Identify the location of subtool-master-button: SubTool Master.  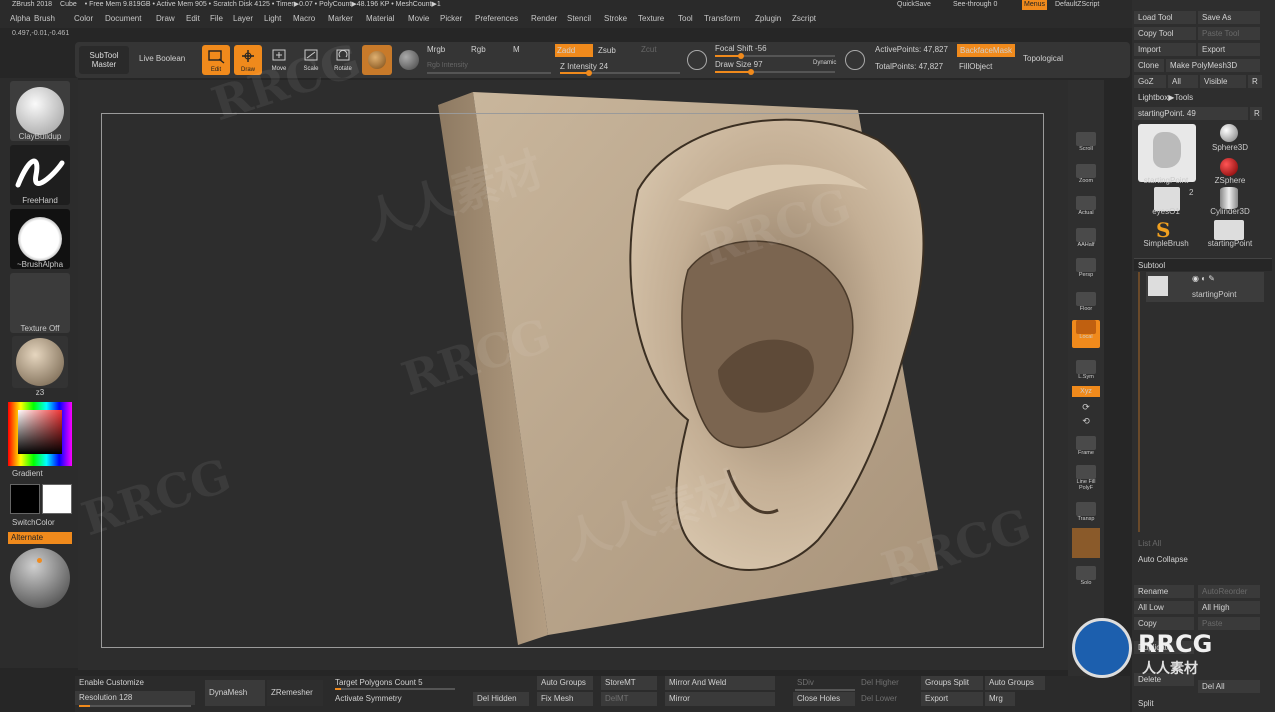
(104, 60).